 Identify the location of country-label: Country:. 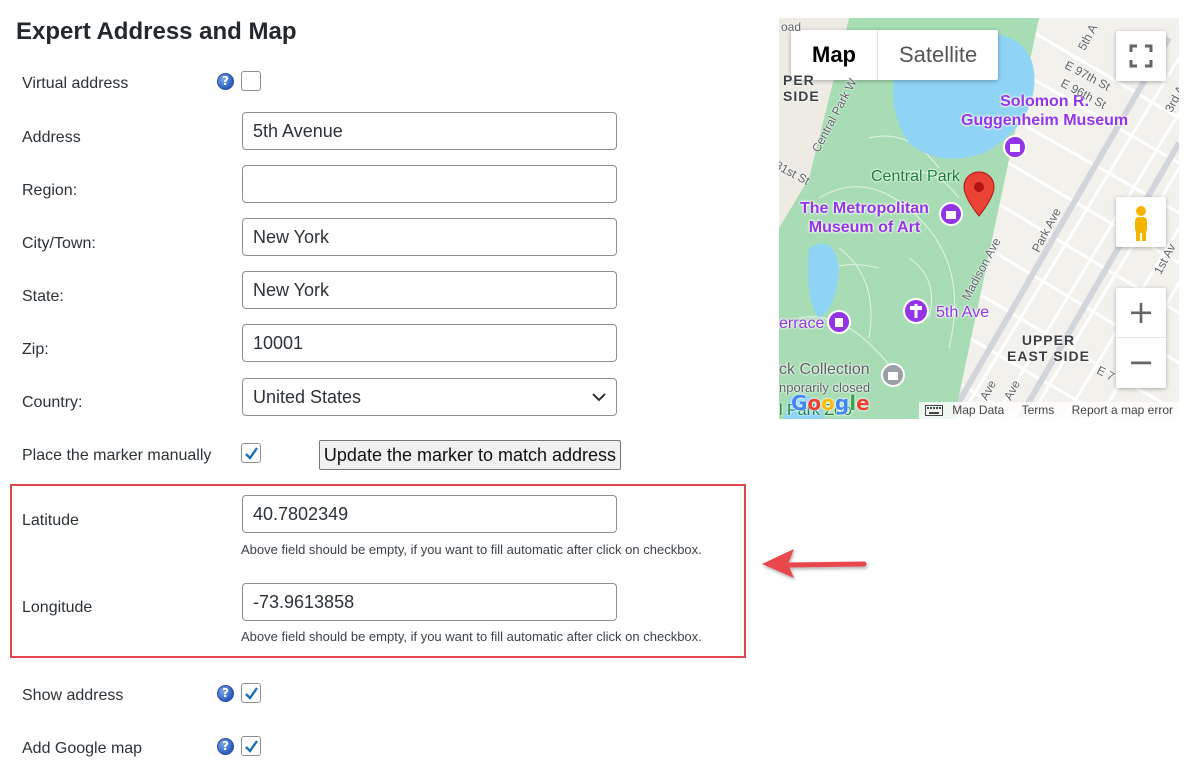
(52, 402).